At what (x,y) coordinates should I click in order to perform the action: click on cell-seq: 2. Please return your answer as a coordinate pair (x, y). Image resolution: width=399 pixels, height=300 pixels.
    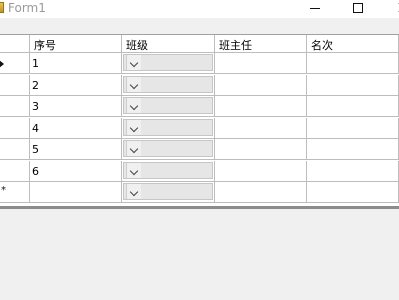
    Looking at the image, I should click on (76, 85).